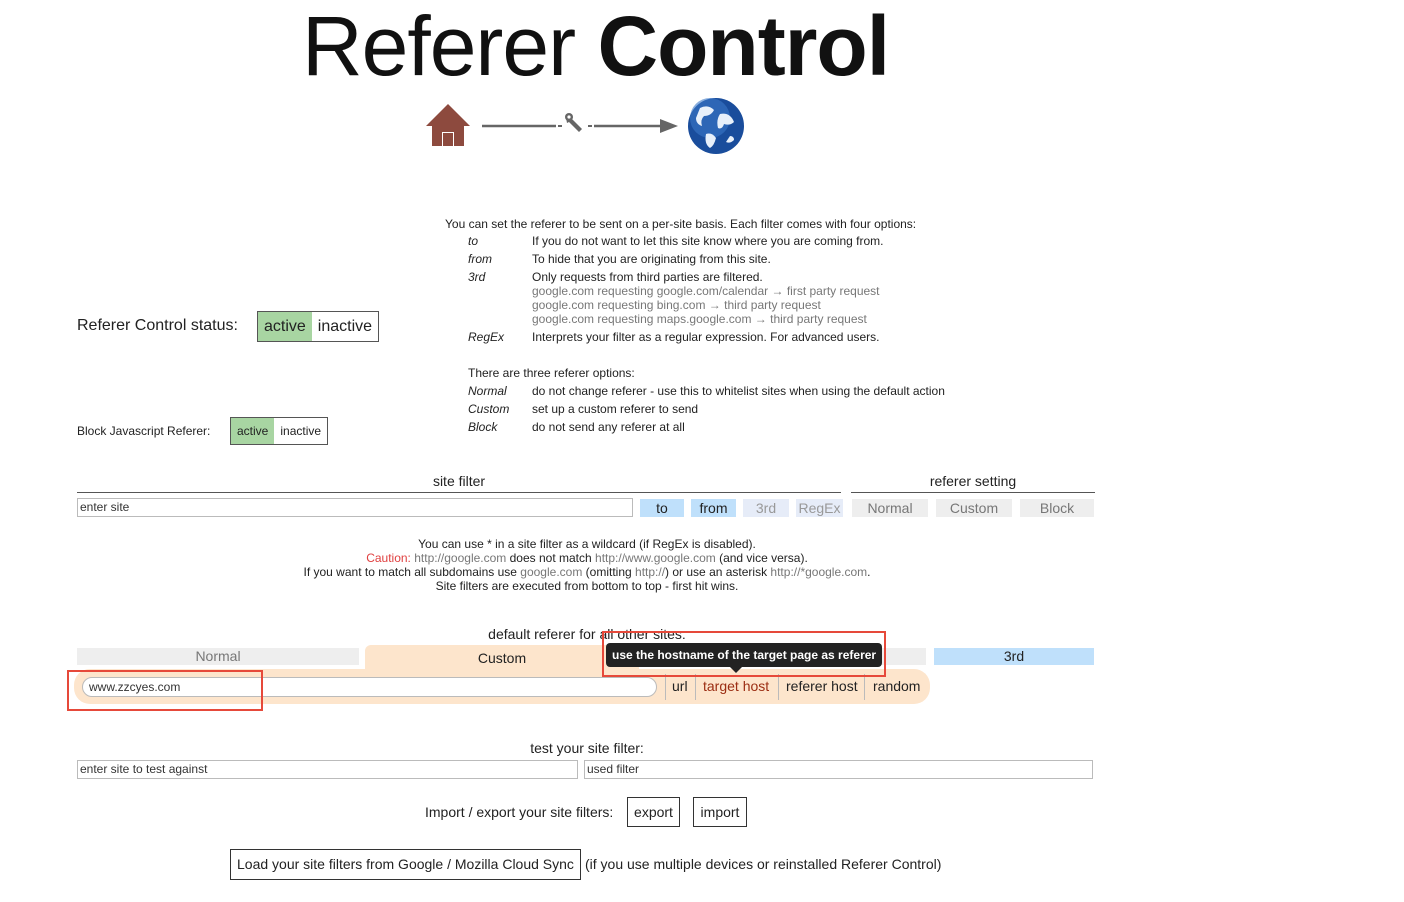 The height and width of the screenshot is (902, 1404). I want to click on referer-setting-heading: referer setting, so click(973, 481).